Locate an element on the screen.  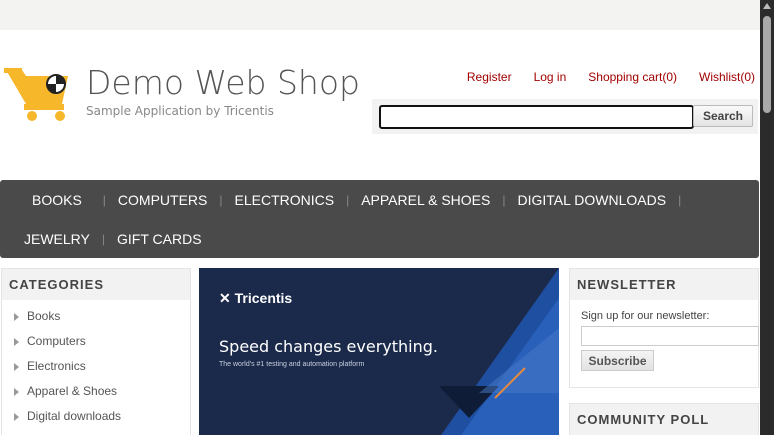
search-box: Search is located at coordinates (565, 116).